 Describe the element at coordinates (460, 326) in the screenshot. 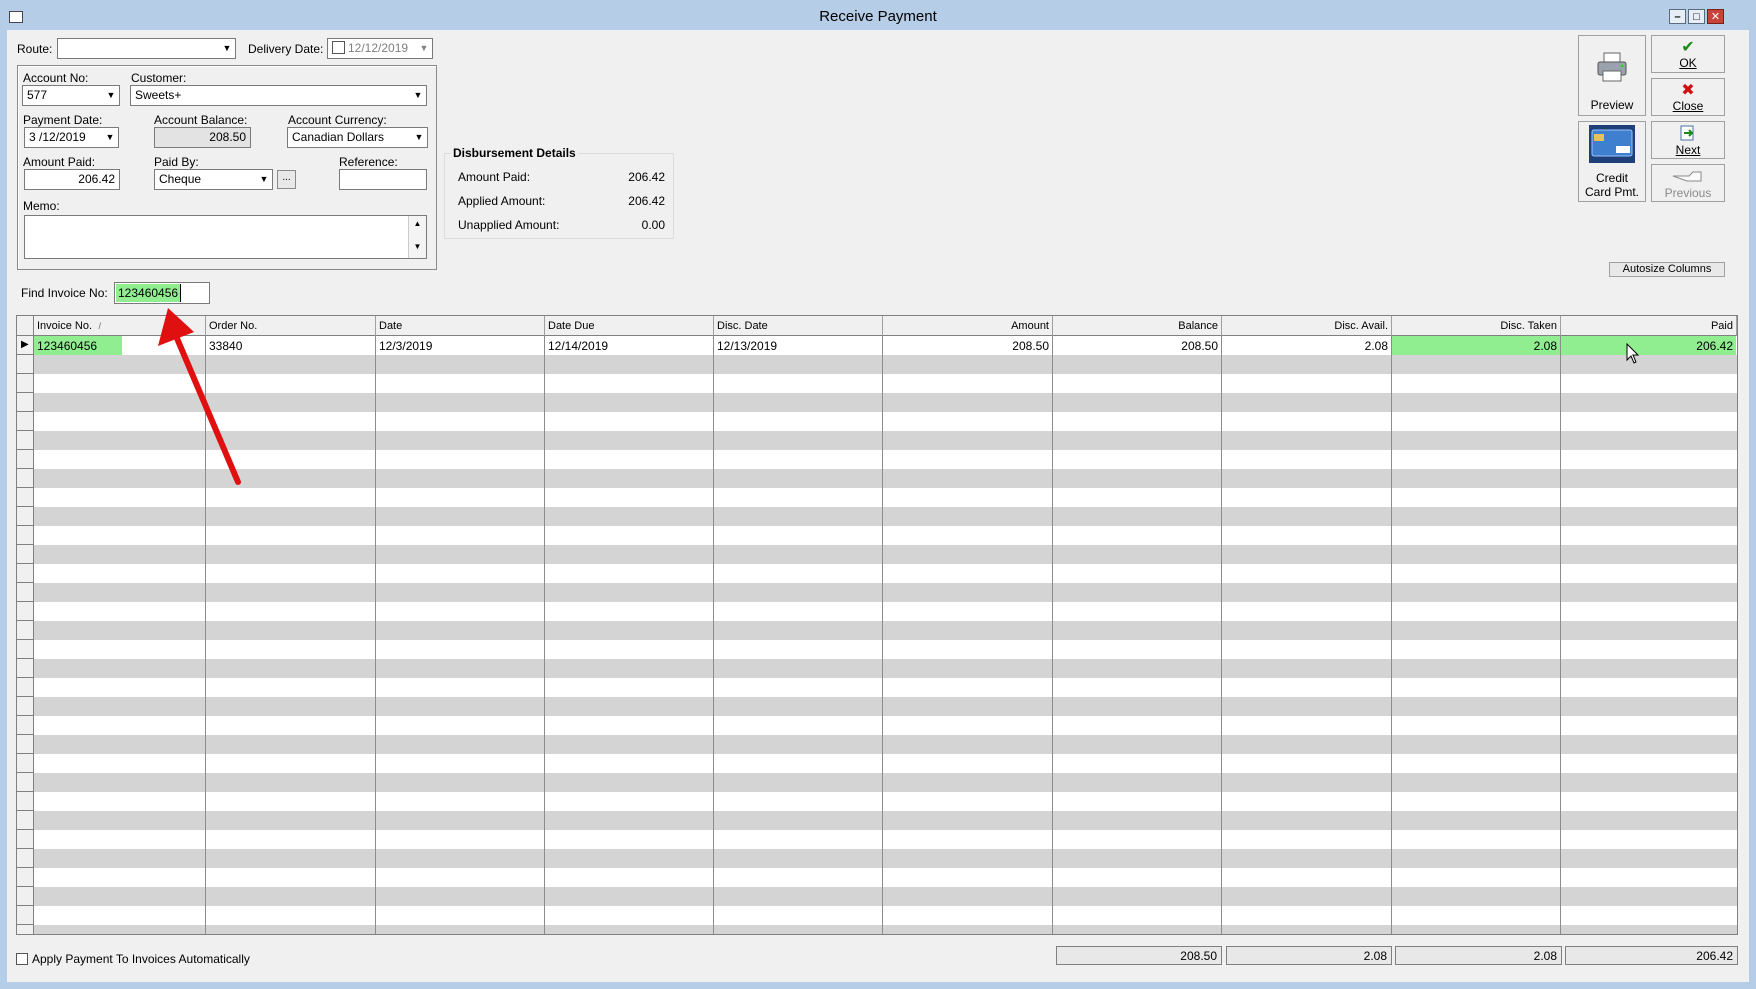

I see `column-header-date: Date` at that location.